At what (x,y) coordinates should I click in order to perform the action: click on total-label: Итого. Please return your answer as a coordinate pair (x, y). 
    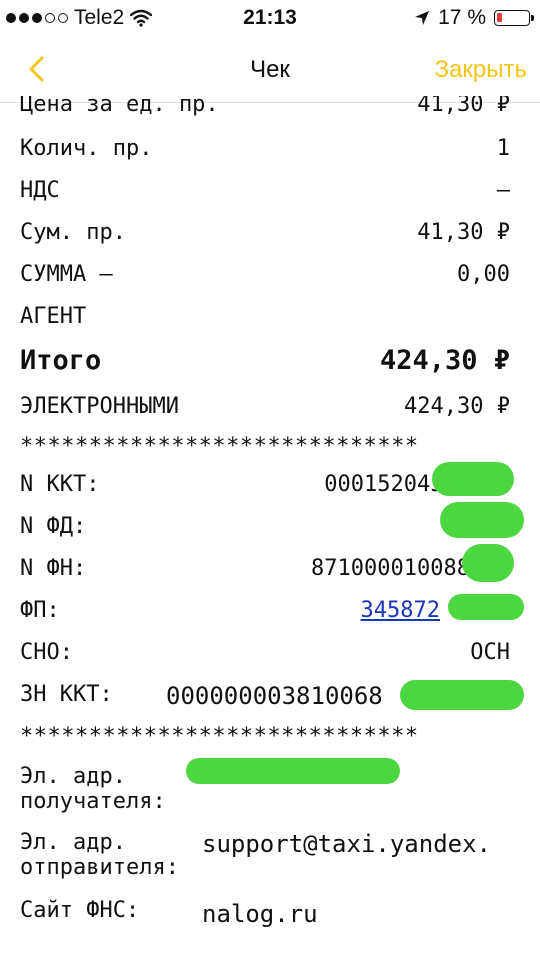
    Looking at the image, I should click on (61, 360).